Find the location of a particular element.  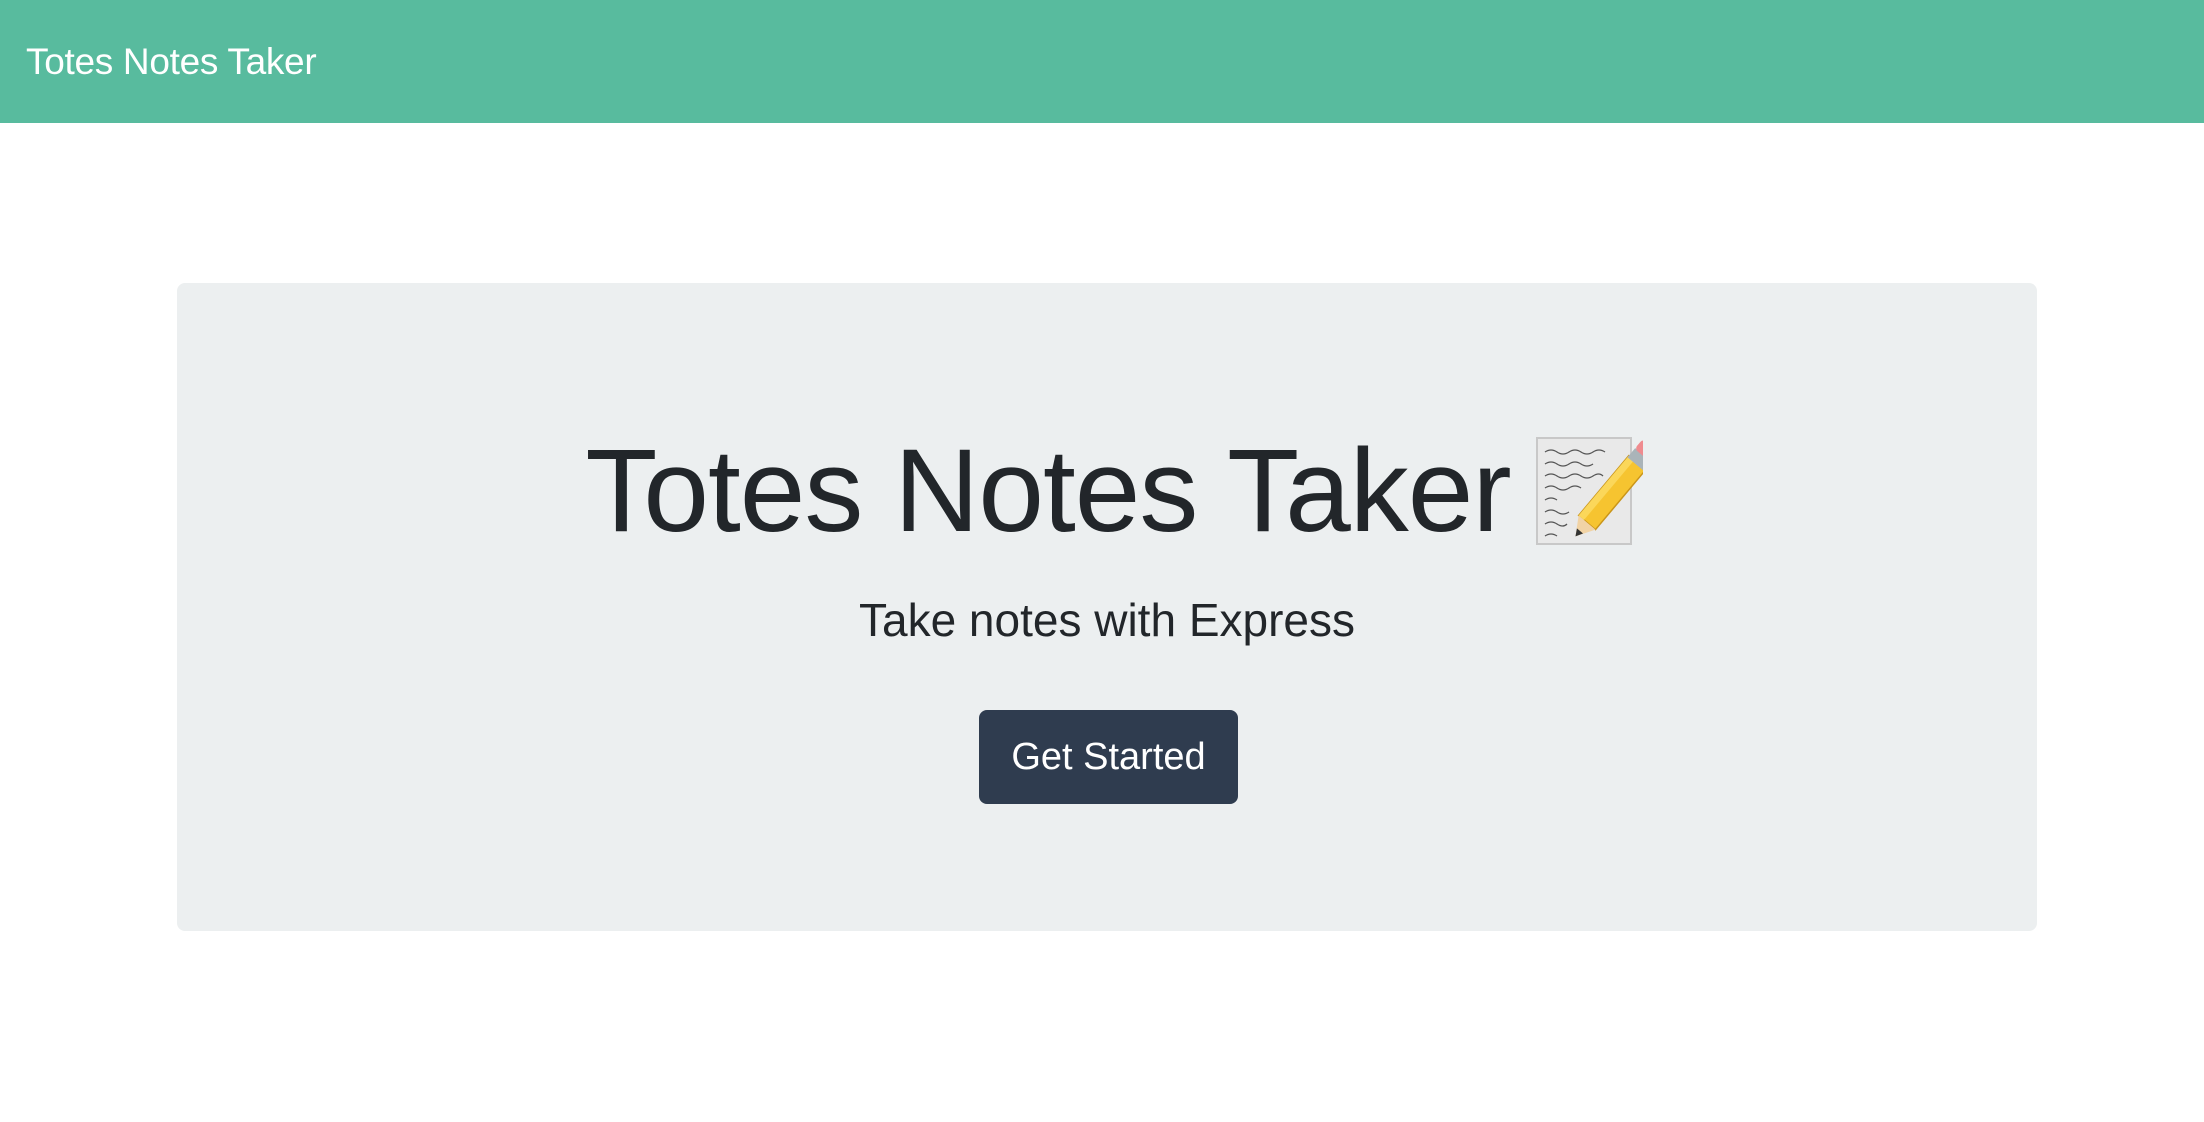

hero-subtitle: Take notes with Express is located at coordinates (1106, 620).